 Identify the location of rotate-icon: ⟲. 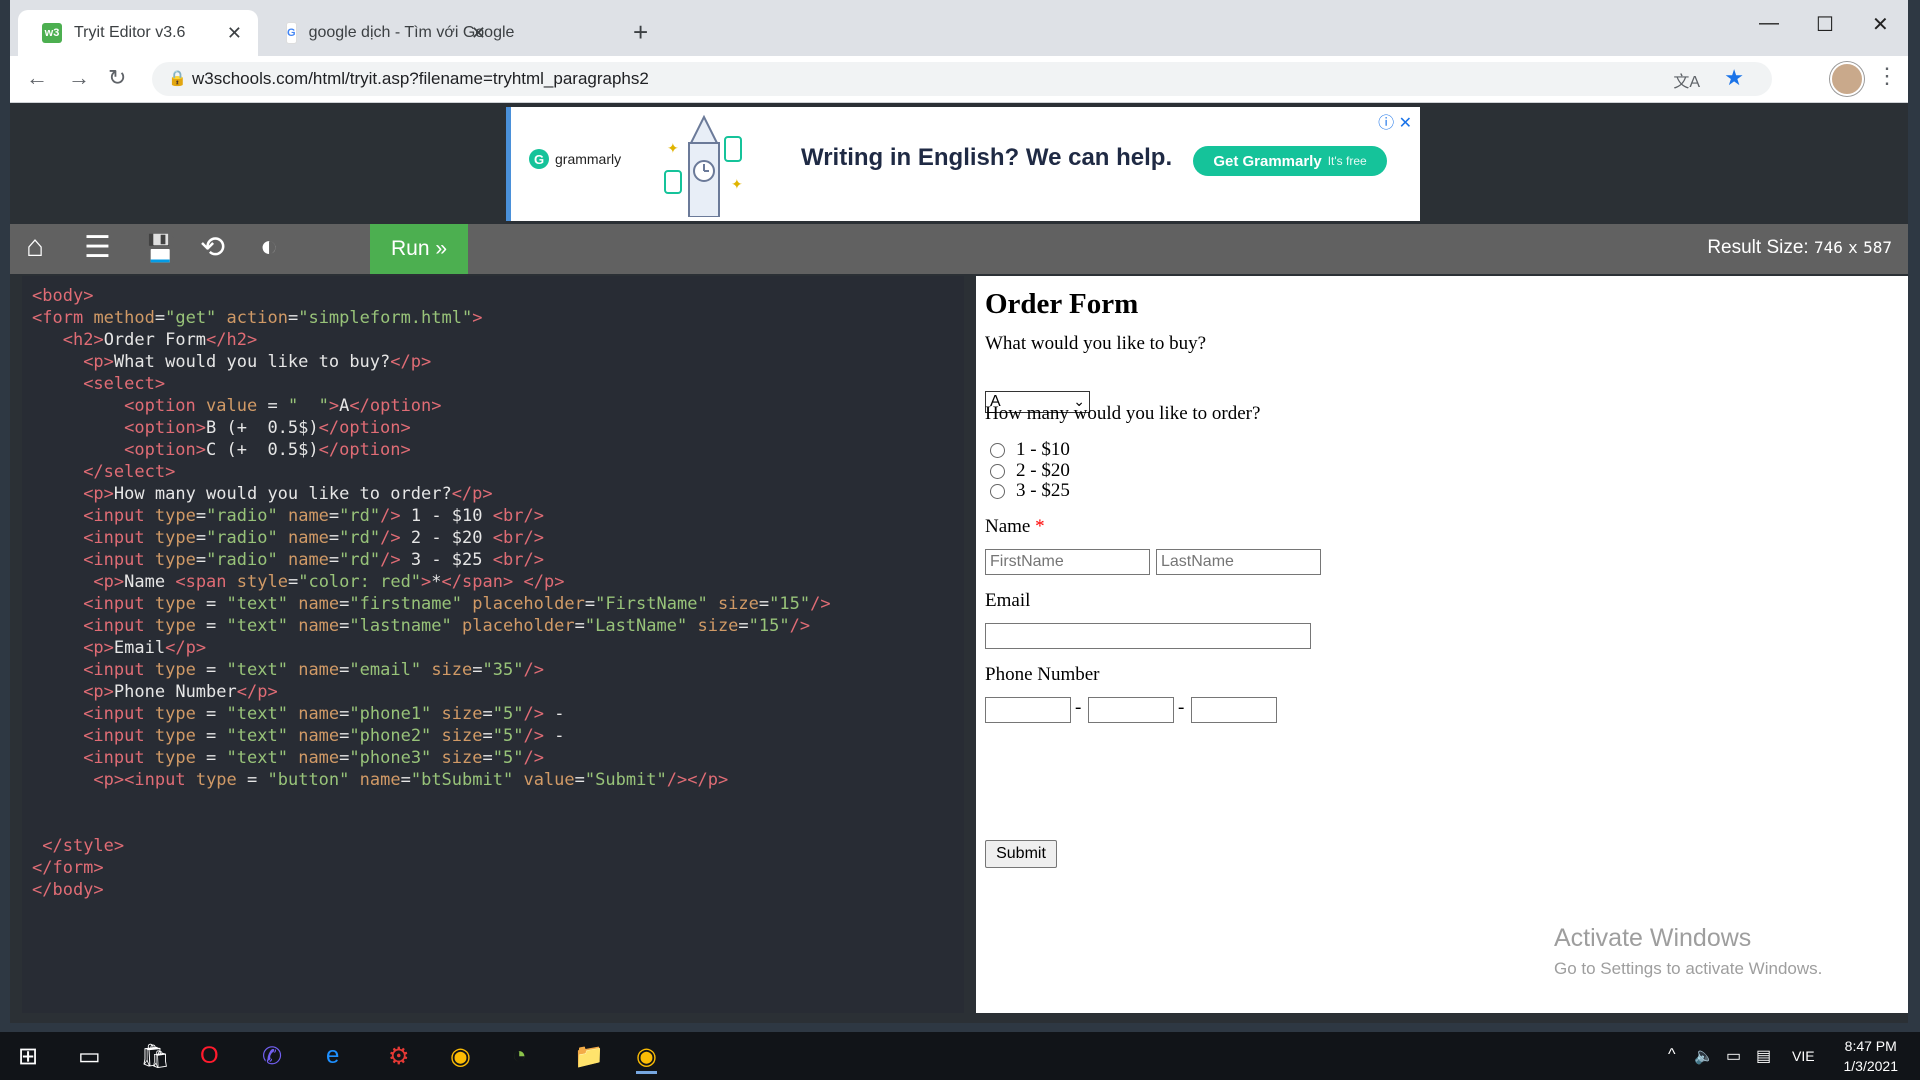
(212, 247).